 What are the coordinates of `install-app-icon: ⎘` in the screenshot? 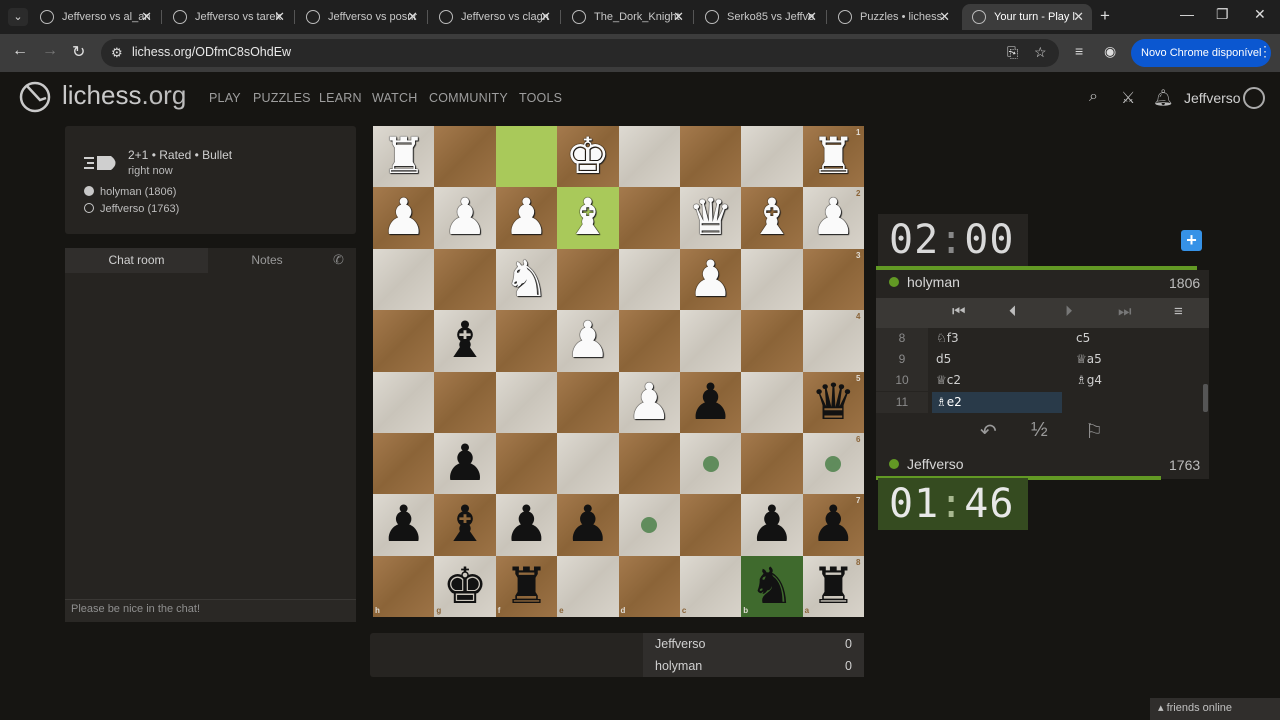 It's located at (1012, 52).